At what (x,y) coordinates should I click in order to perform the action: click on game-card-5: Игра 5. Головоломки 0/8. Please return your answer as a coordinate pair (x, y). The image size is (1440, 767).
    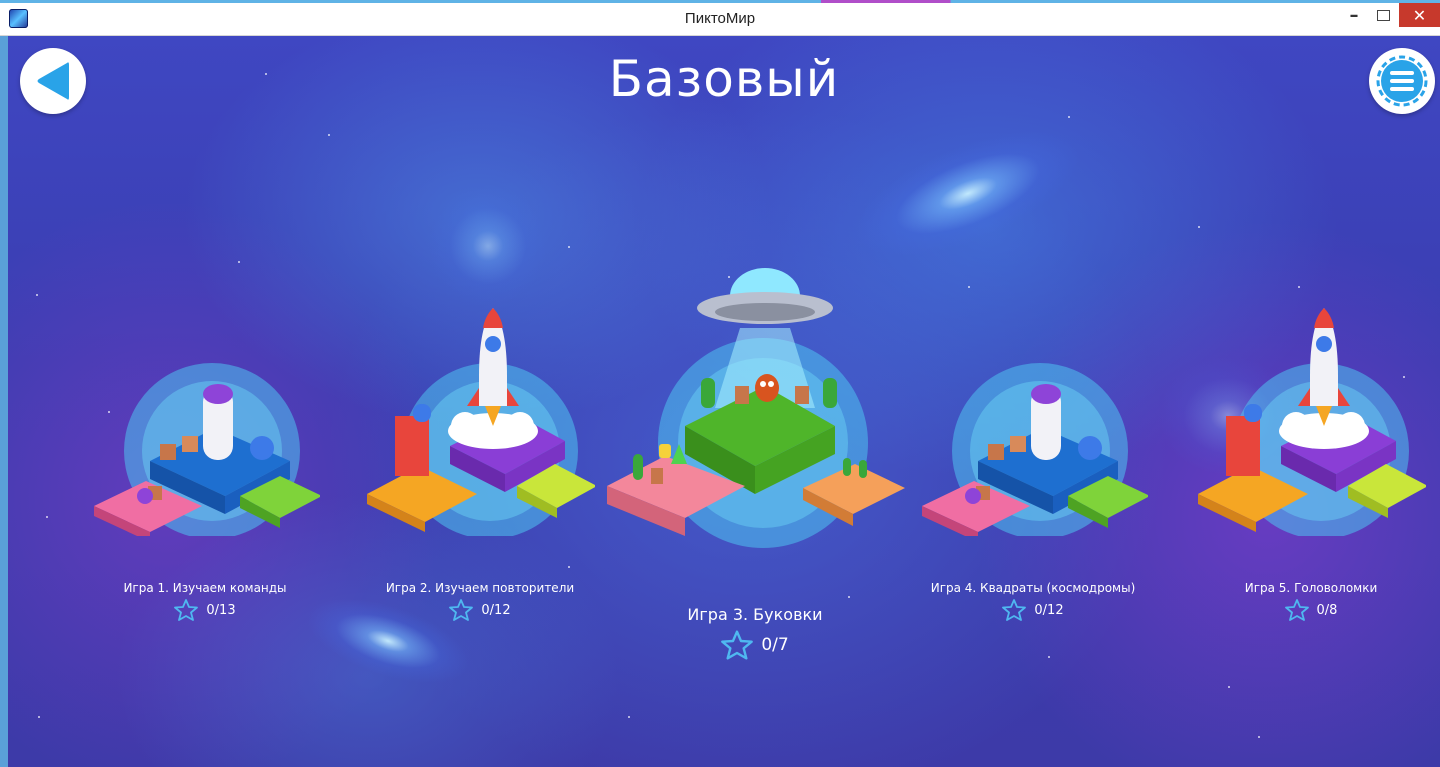
    Looking at the image, I should click on (1311, 463).